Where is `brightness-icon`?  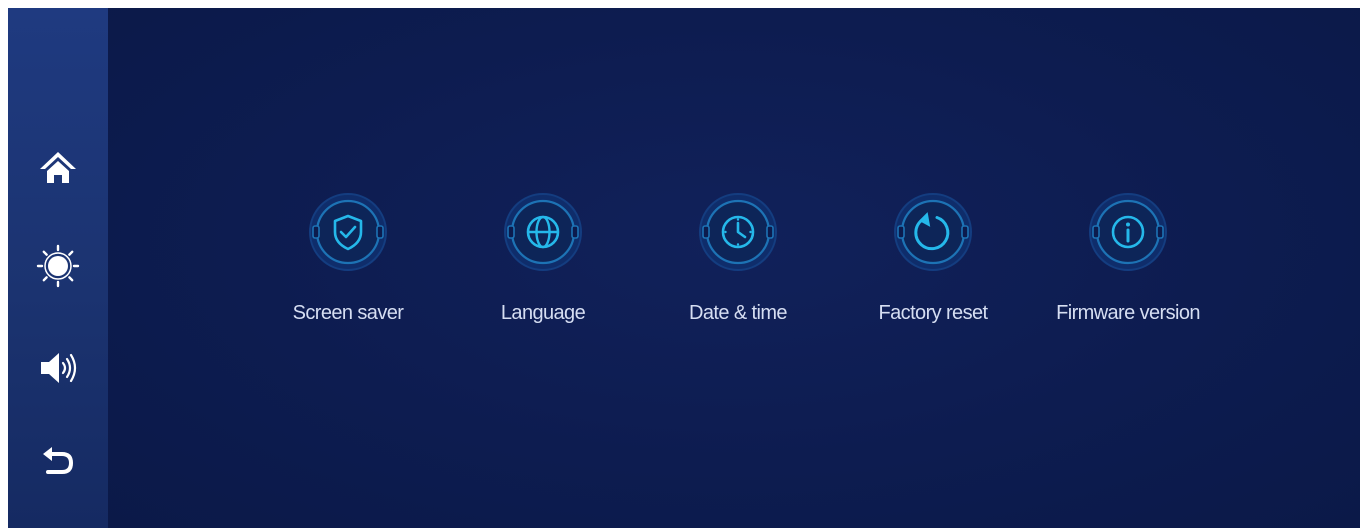 brightness-icon is located at coordinates (58, 266).